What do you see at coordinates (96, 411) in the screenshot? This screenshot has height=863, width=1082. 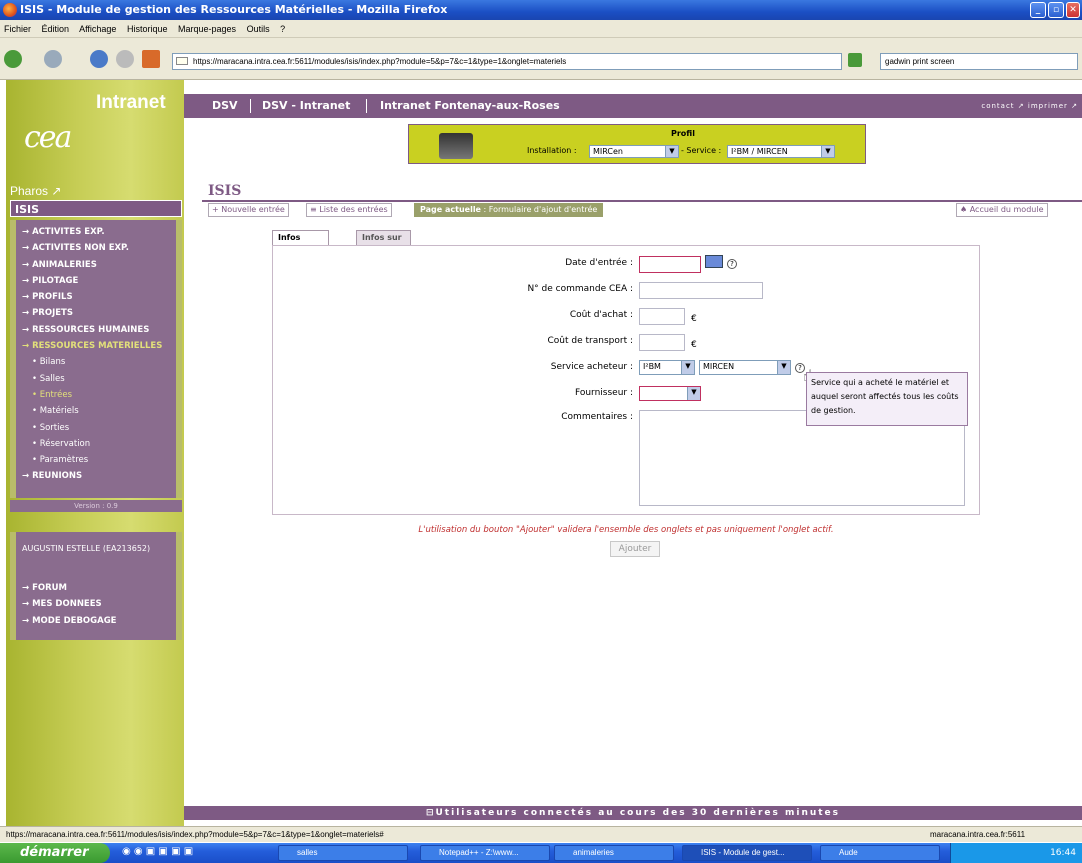 I see `sidebar-item-materiels: • Matériels` at bounding box center [96, 411].